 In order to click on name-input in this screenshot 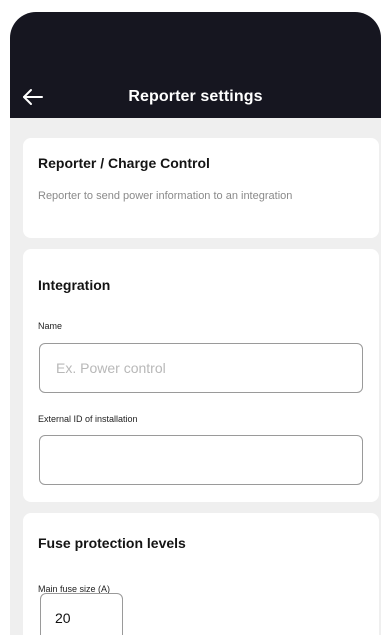, I will do `click(201, 368)`.